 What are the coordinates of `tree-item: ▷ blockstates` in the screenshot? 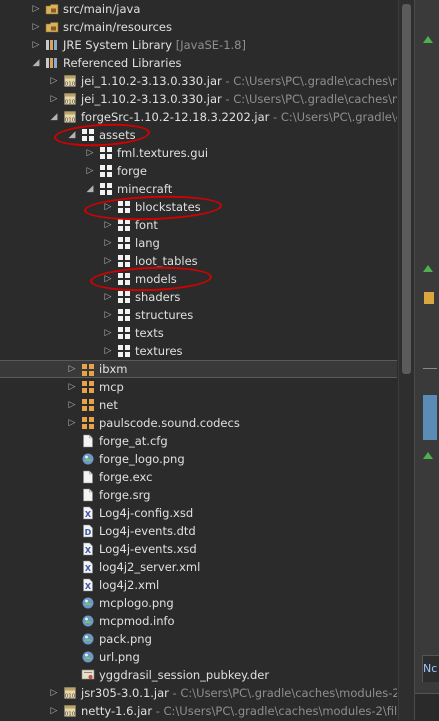 It's located at (198, 207).